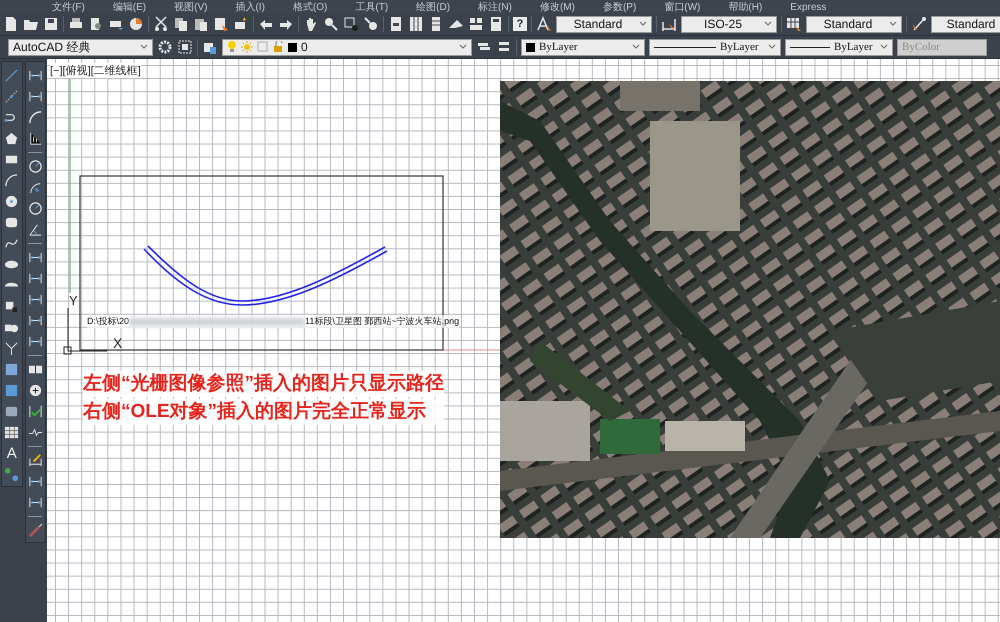  I want to click on menu-item: 格式(O), so click(310, 8).